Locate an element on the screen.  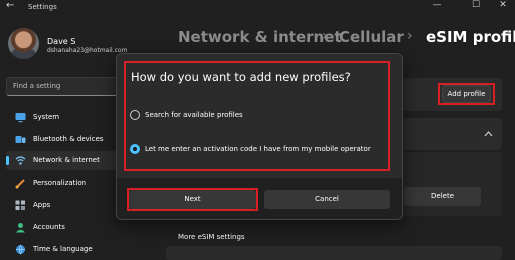
brush-icon is located at coordinates (20, 184).